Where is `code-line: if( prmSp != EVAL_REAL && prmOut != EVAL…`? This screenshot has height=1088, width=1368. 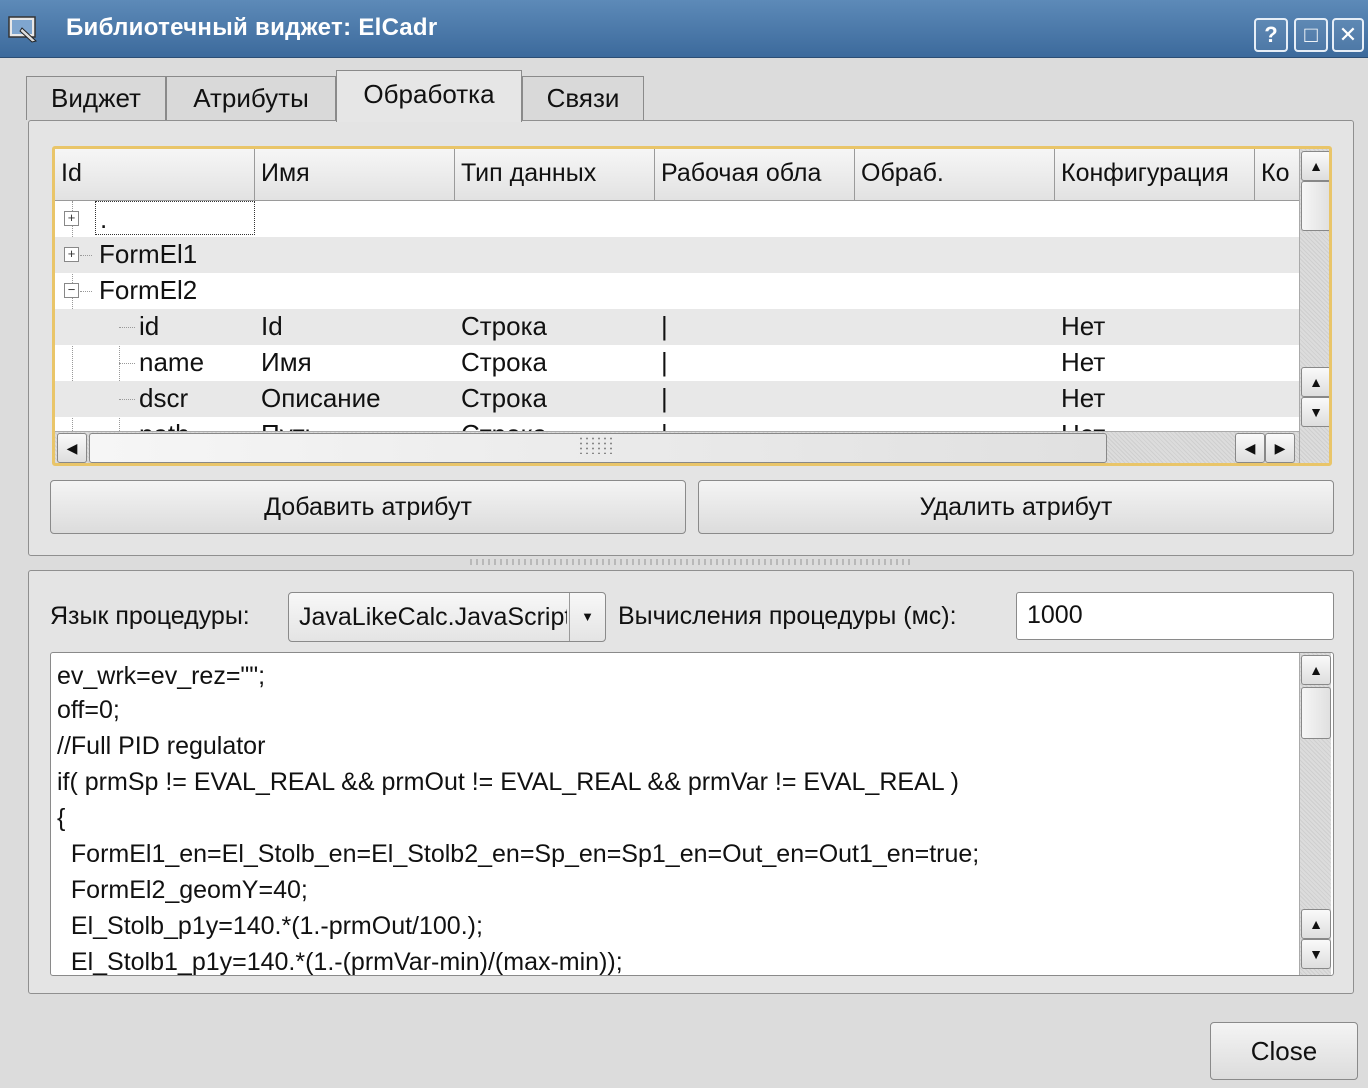
code-line: if( prmSp != EVAL_REAL && prmOut != EVAL… is located at coordinates (508, 782).